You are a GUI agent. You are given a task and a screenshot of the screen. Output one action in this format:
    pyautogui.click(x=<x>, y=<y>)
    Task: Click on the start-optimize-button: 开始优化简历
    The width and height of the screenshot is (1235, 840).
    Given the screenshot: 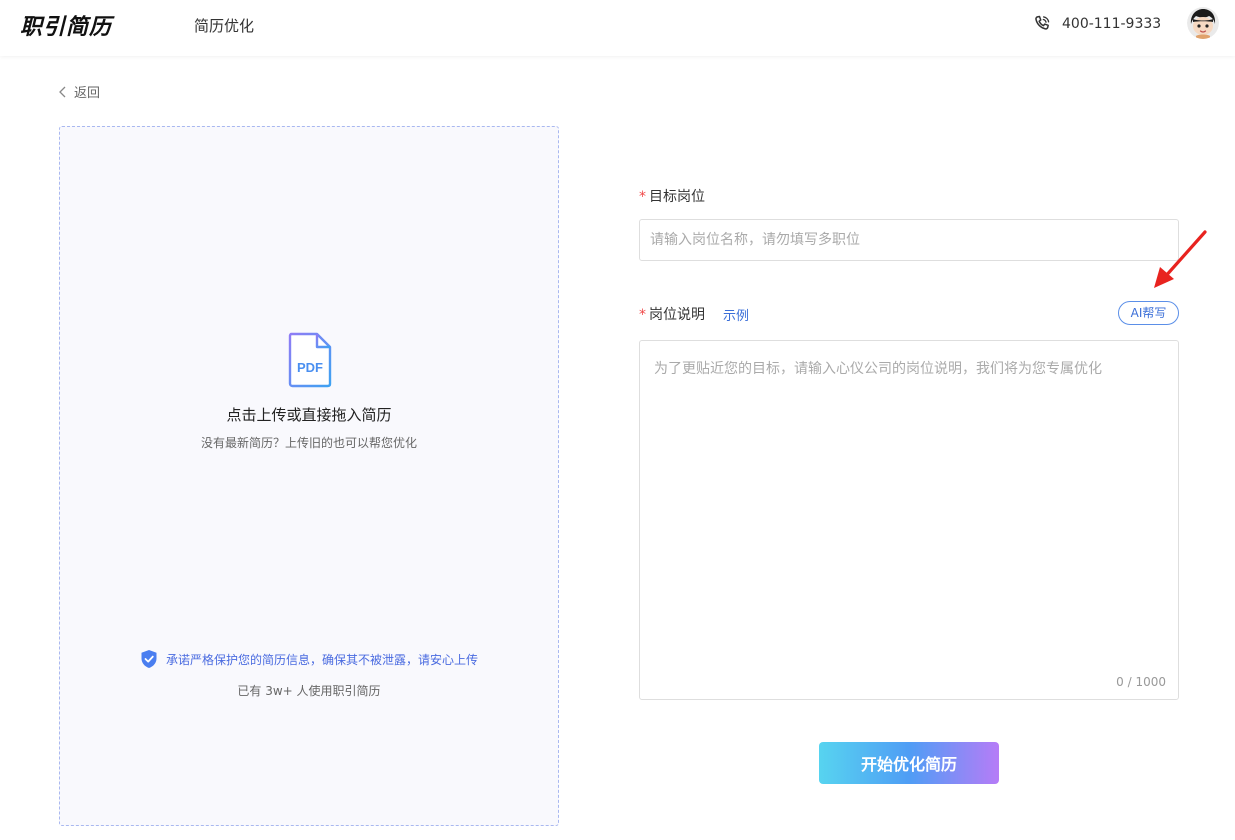 What is the action you would take?
    pyautogui.click(x=909, y=763)
    